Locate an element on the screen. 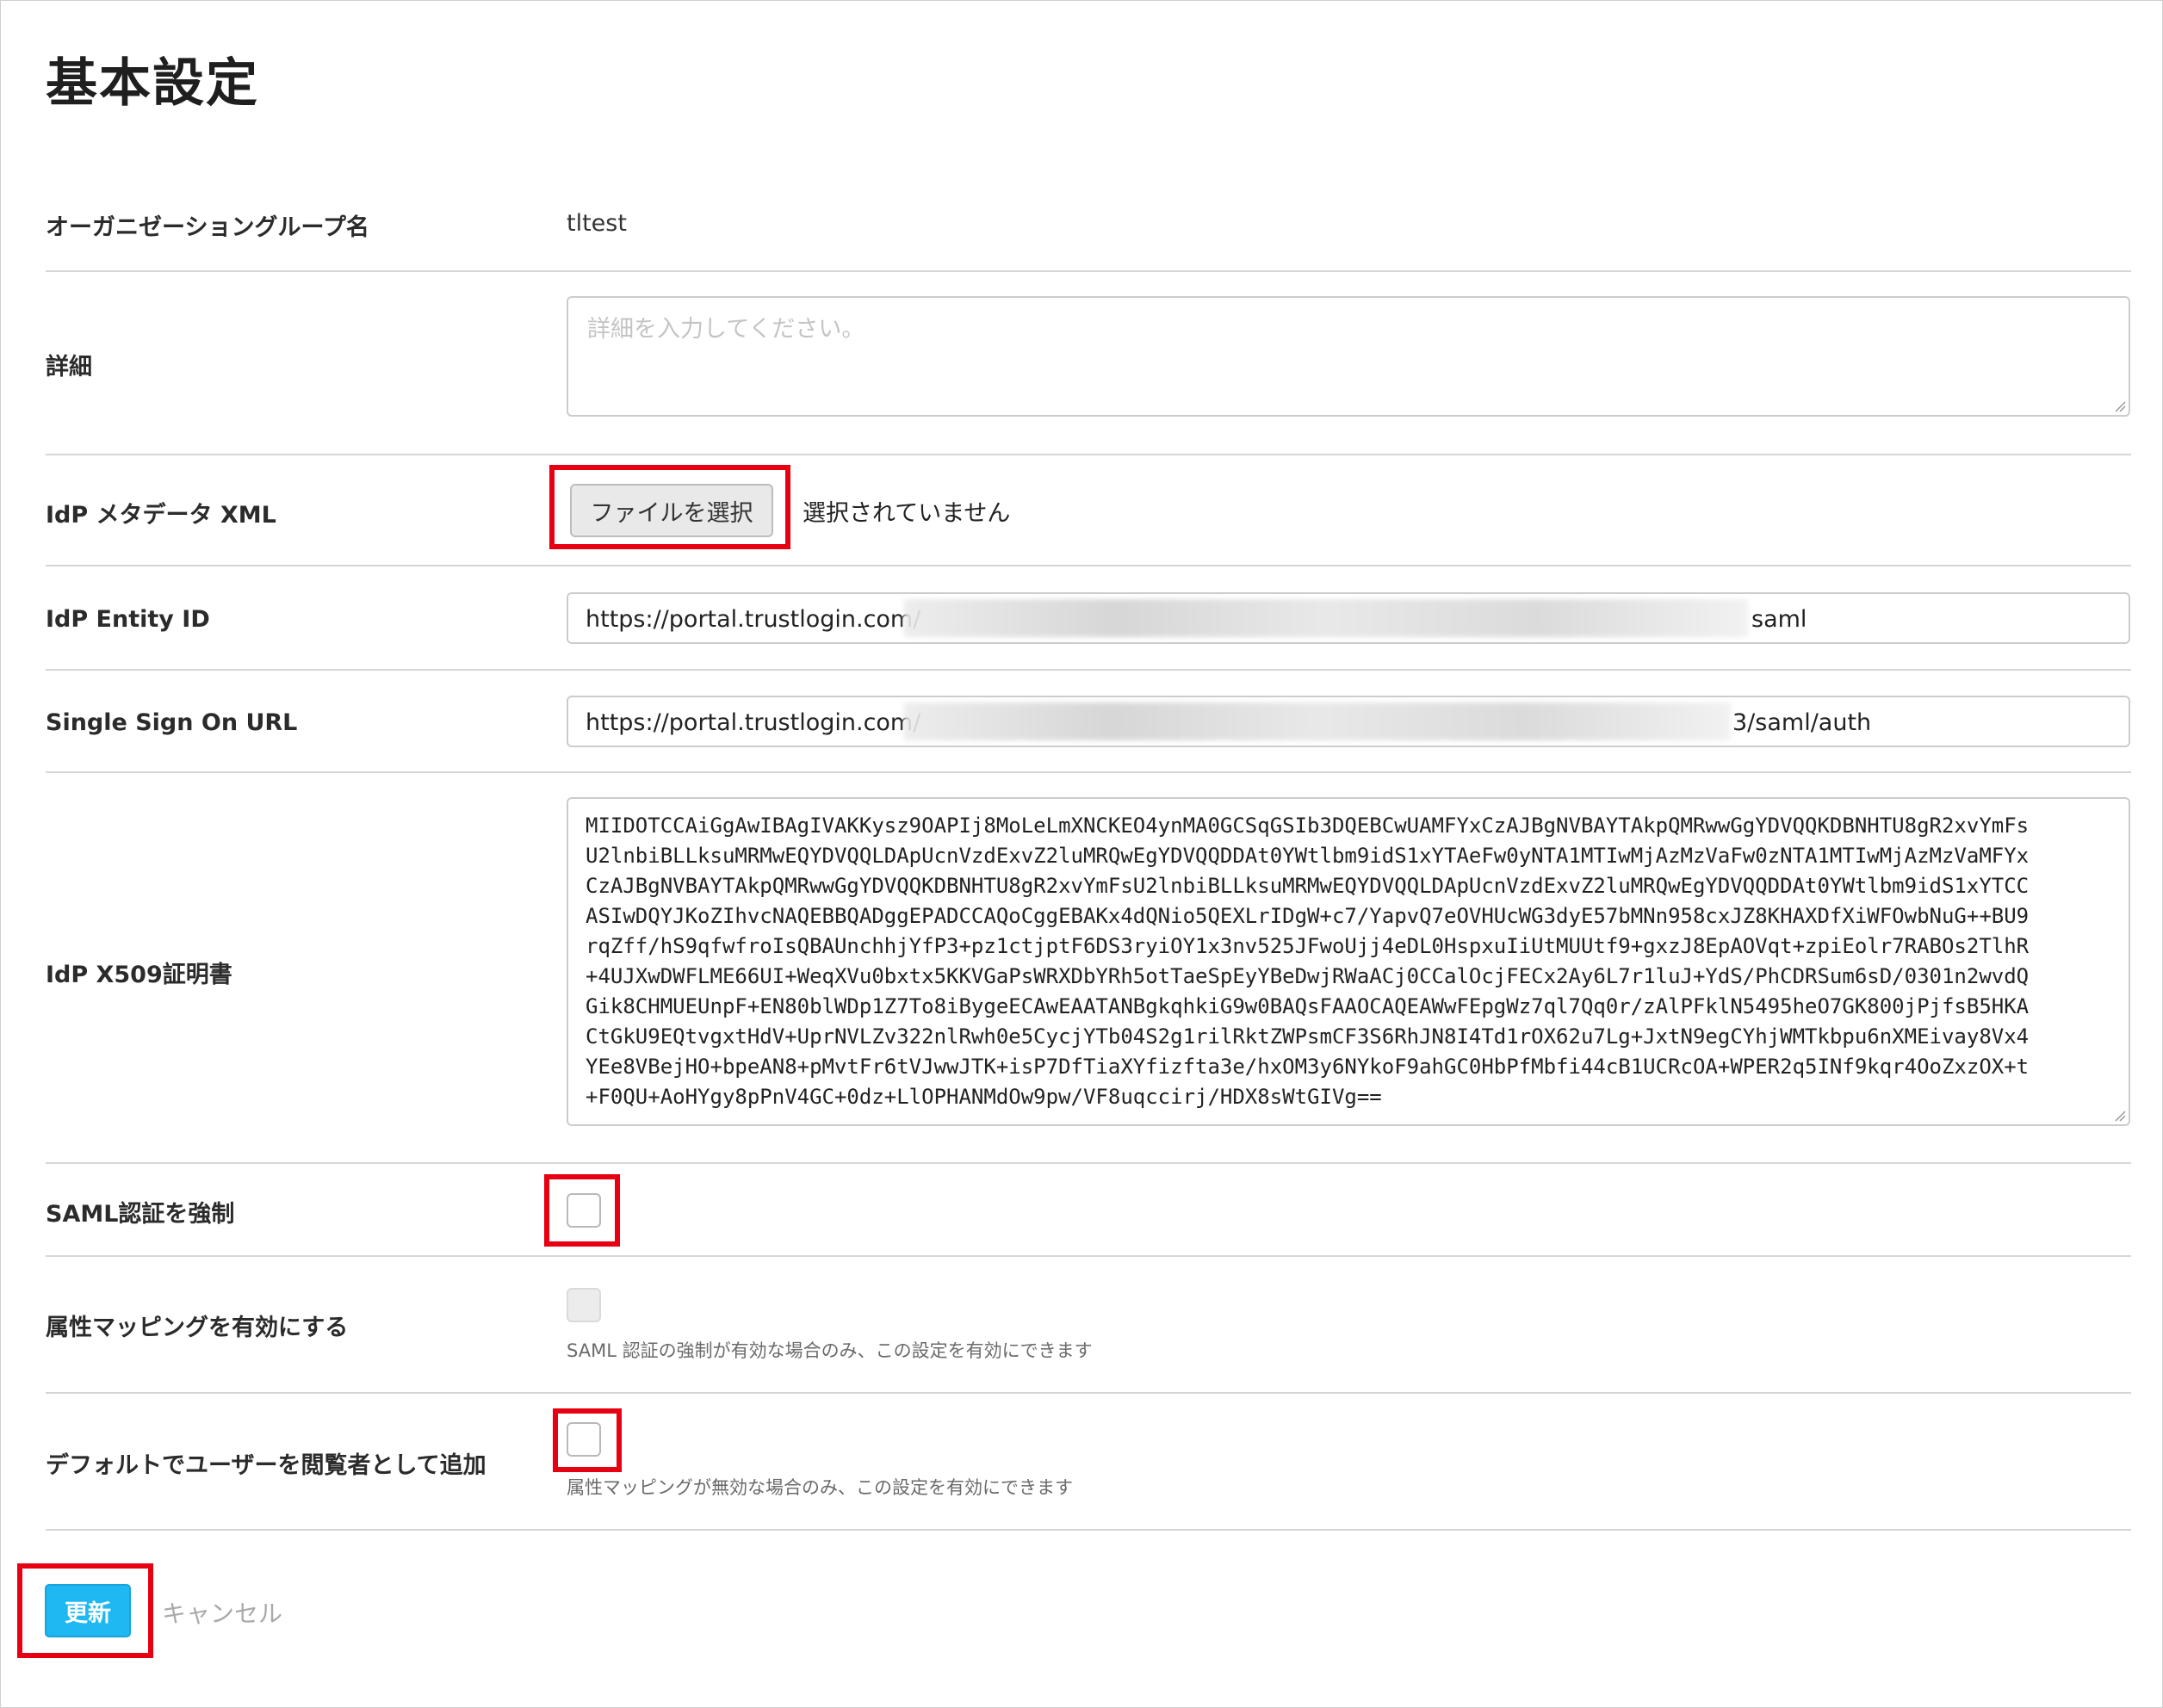 The height and width of the screenshot is (1708, 2163). idp-entity-id-label: IdP Entity ID is located at coordinates (128, 619).